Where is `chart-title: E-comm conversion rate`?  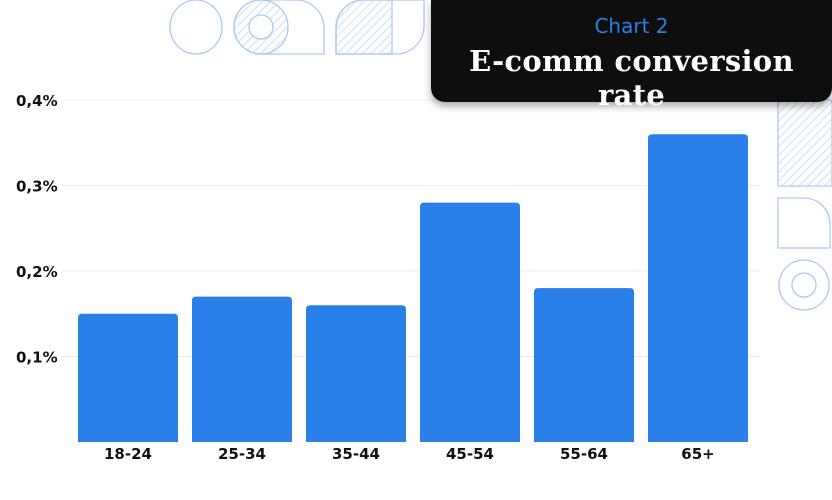 chart-title: E-comm conversion rate is located at coordinates (631, 78).